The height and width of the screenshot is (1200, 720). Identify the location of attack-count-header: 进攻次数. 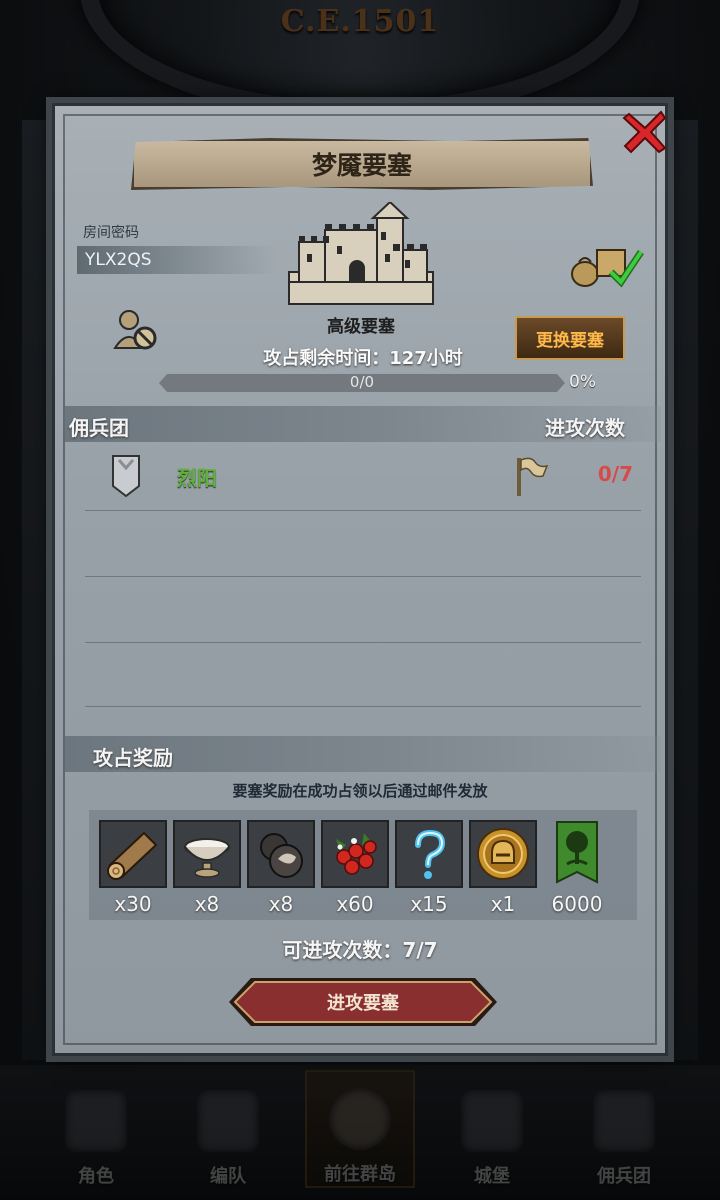
(585, 428).